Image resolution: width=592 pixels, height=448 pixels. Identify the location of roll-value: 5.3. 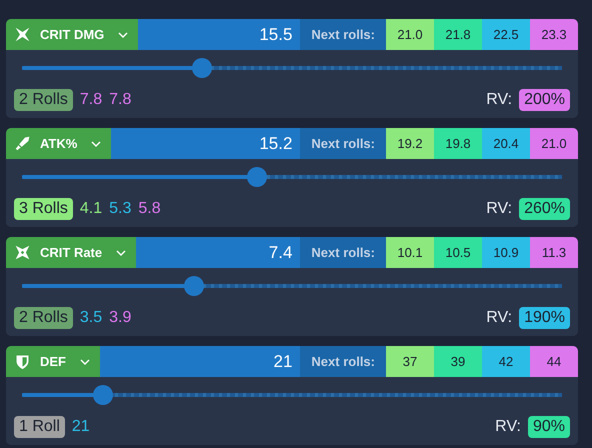
(120, 209).